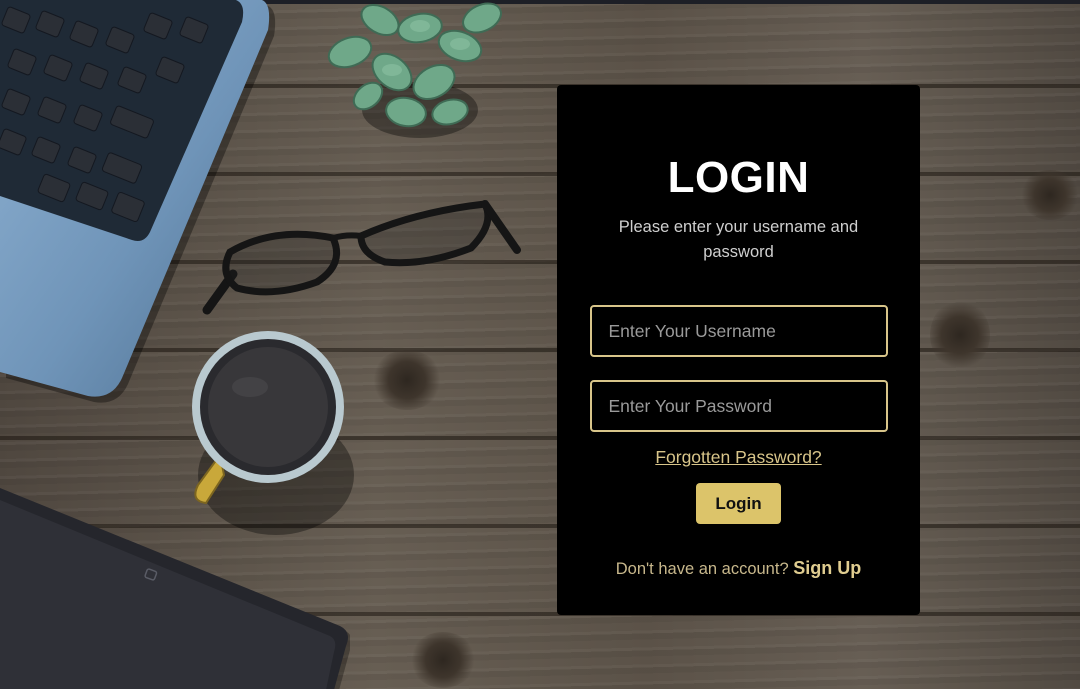  I want to click on plant-image, so click(414, 70).